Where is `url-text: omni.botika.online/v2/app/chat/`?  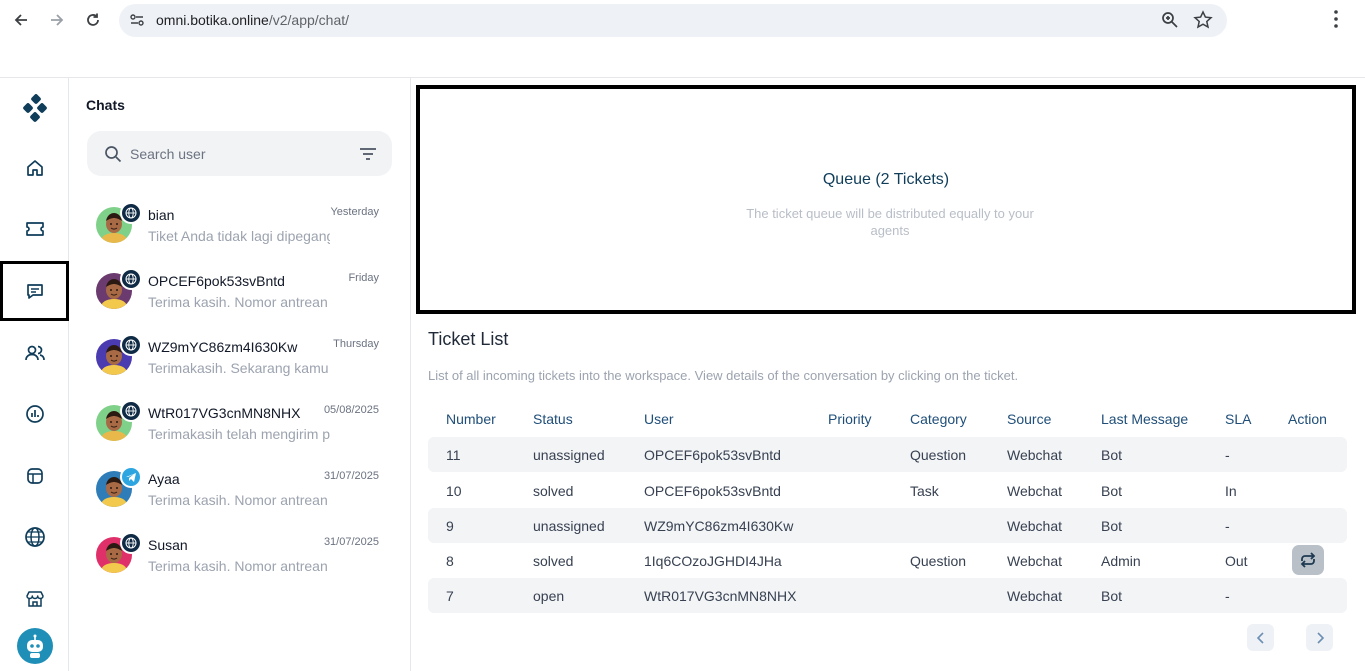 url-text: omni.botika.online/v2/app/chat/ is located at coordinates (252, 20).